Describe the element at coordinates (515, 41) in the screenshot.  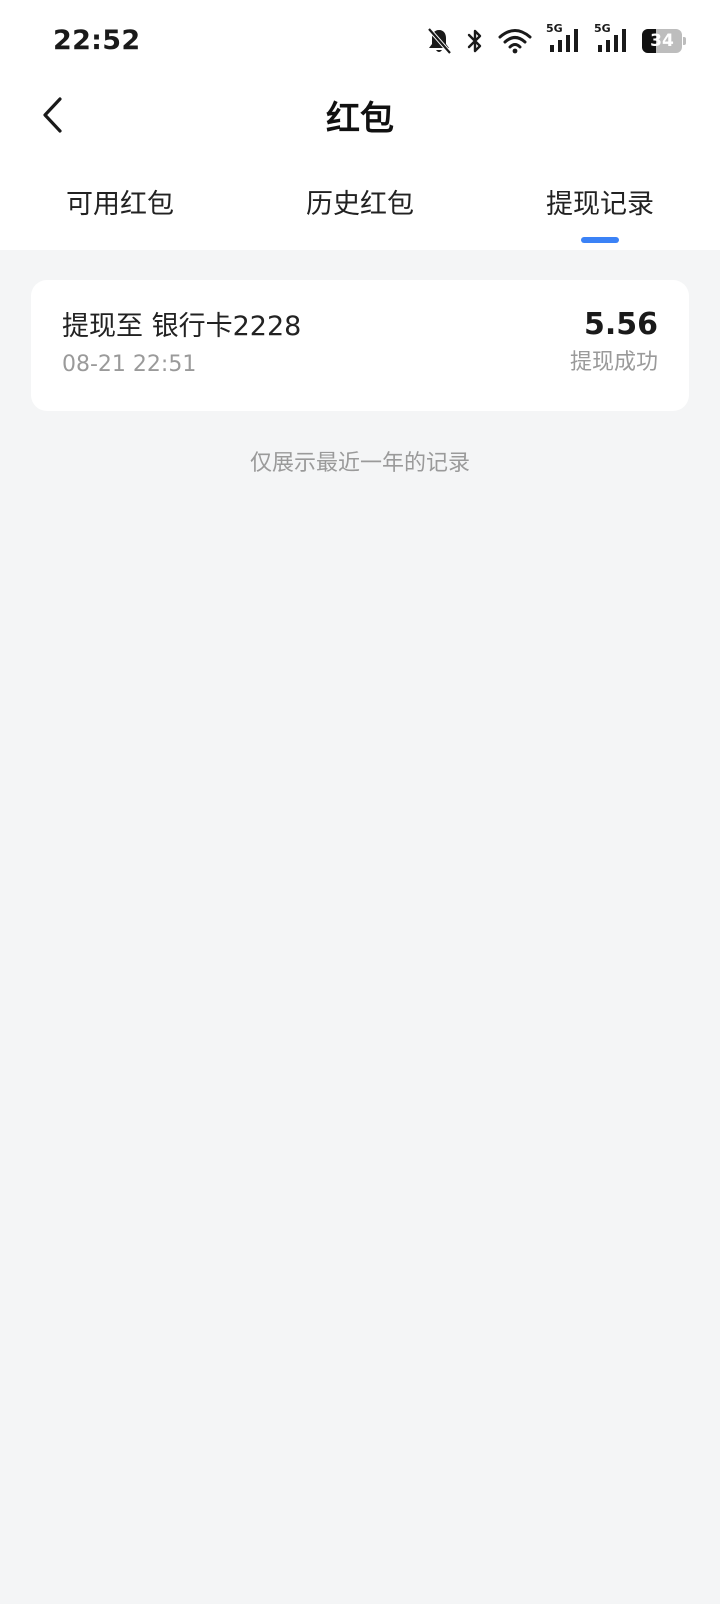
I see `wifi-icon` at that location.